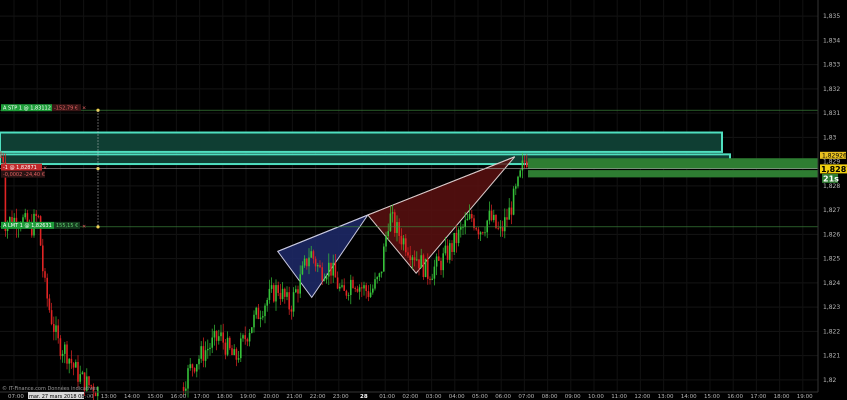  Describe the element at coordinates (596, 397) in the screenshot. I see `time-tick-label: 10:00` at that location.